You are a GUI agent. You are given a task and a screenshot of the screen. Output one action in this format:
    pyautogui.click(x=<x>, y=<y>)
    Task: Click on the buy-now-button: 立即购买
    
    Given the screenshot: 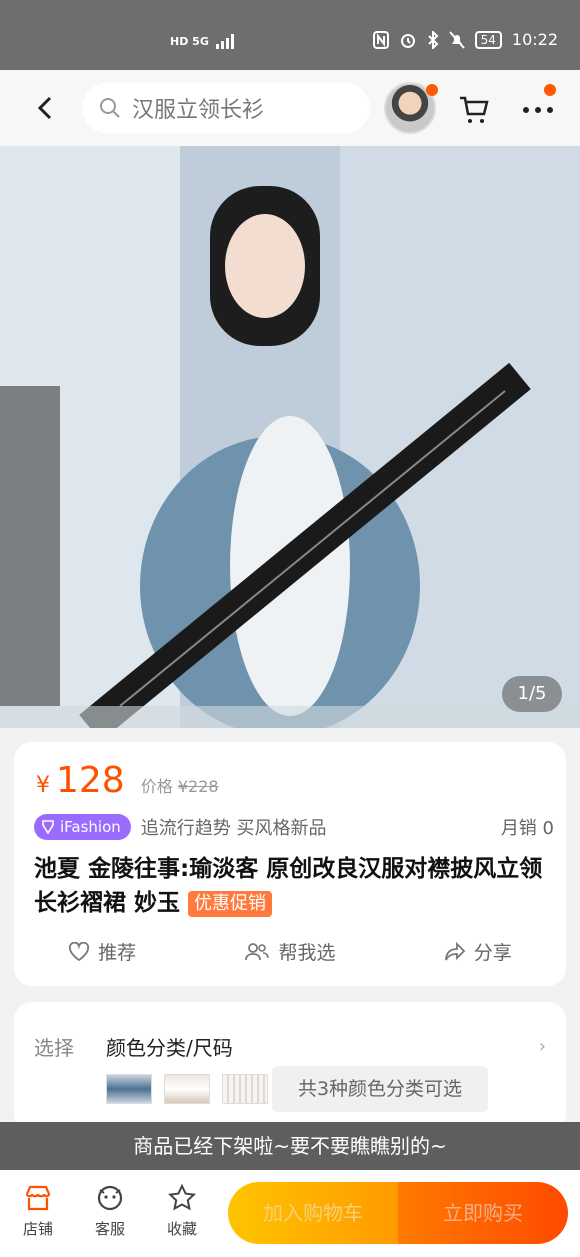 What is the action you would take?
    pyautogui.click(x=483, y=1213)
    